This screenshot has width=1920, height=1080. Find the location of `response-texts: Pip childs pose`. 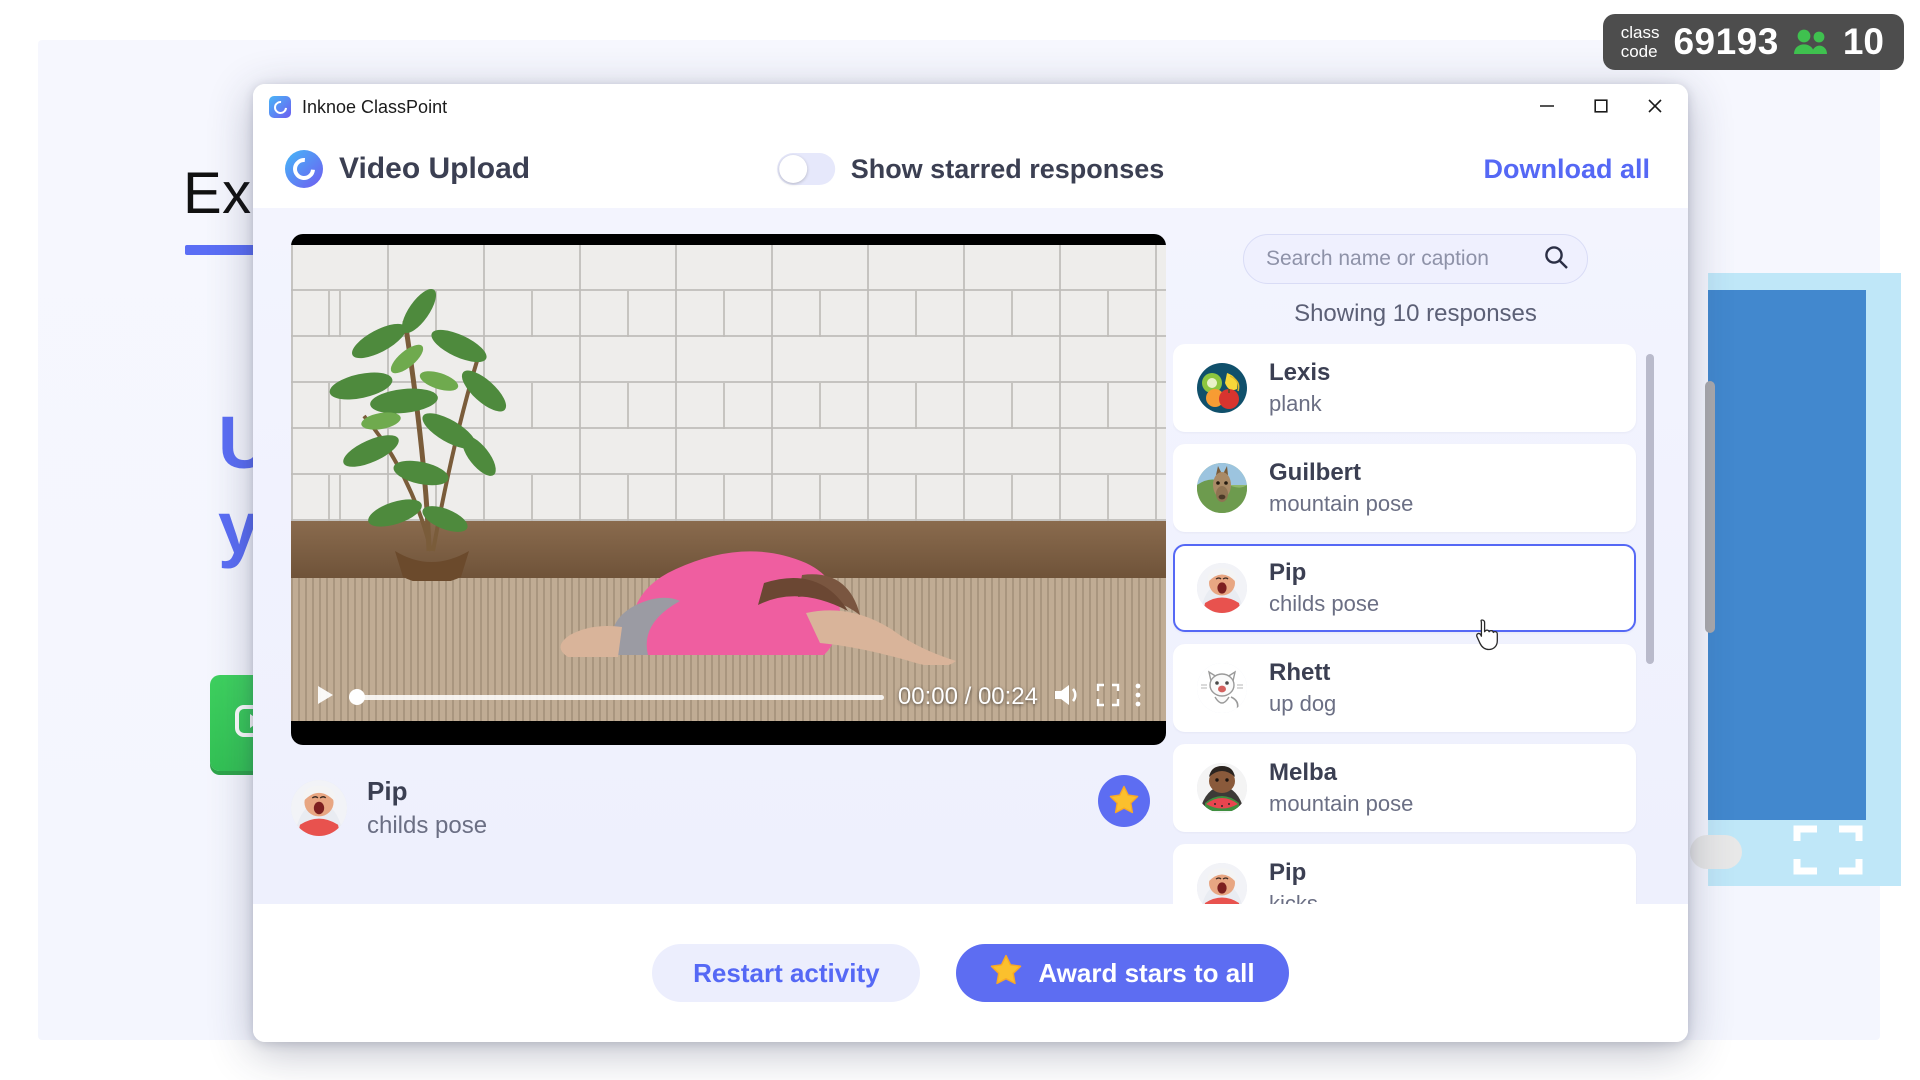

response-texts: Pip childs pose is located at coordinates (1324, 588).